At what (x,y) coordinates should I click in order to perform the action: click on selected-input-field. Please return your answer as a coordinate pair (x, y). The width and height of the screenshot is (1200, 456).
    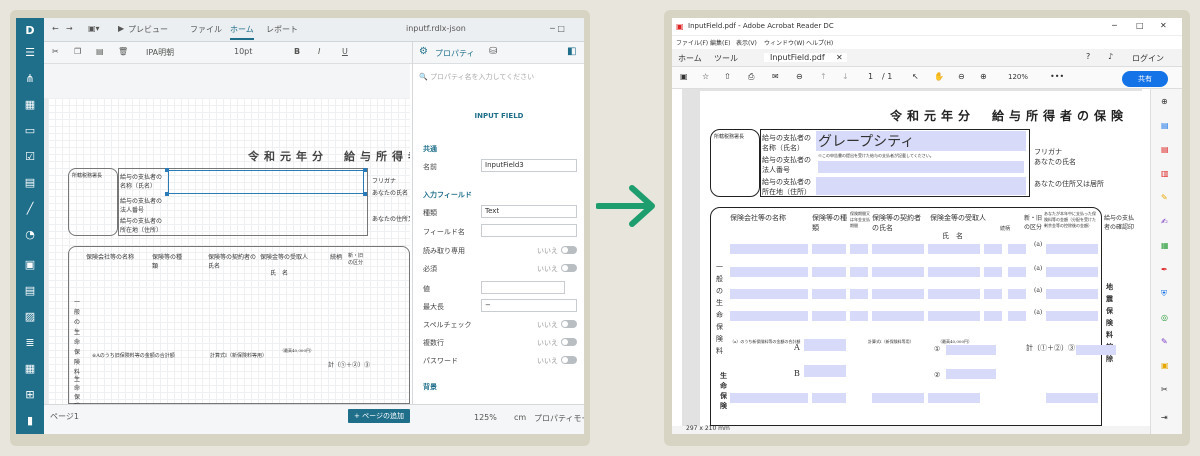
    Looking at the image, I should click on (266, 182).